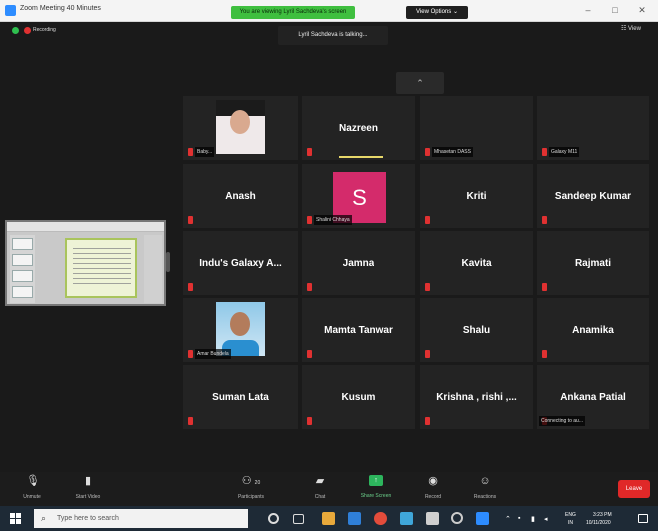 Image resolution: width=658 pixels, height=531 pixels. What do you see at coordinates (570, 523) in the screenshot?
I see `region-code: IN` at bounding box center [570, 523].